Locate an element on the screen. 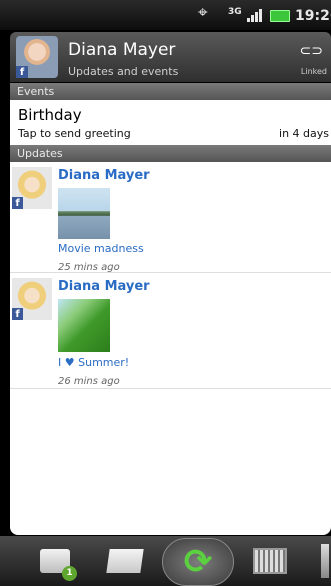  status-time: 19:26 is located at coordinates (313, 16).